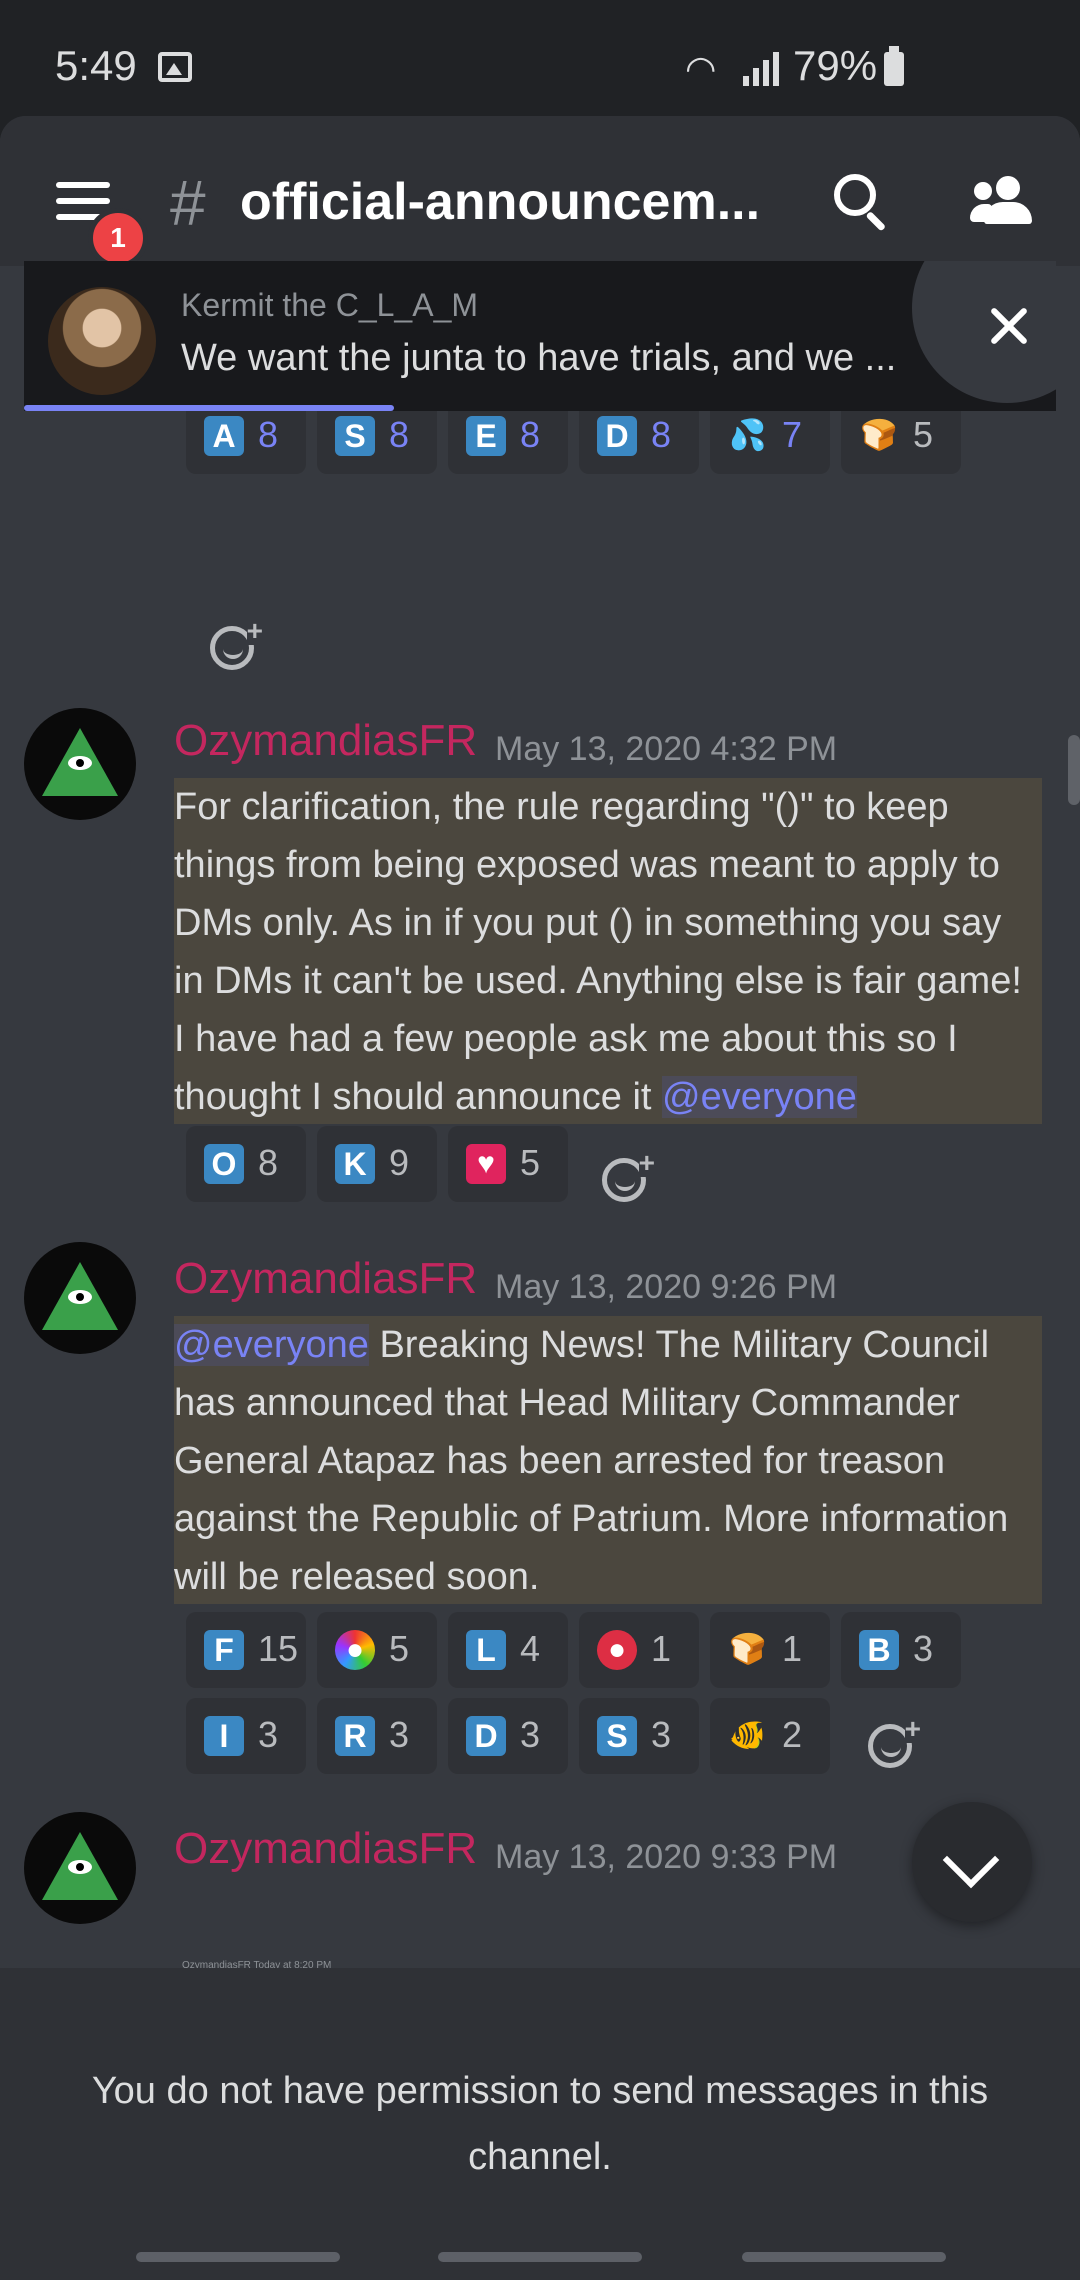  Describe the element at coordinates (765, 68) in the screenshot. I see `signal-icon` at that location.